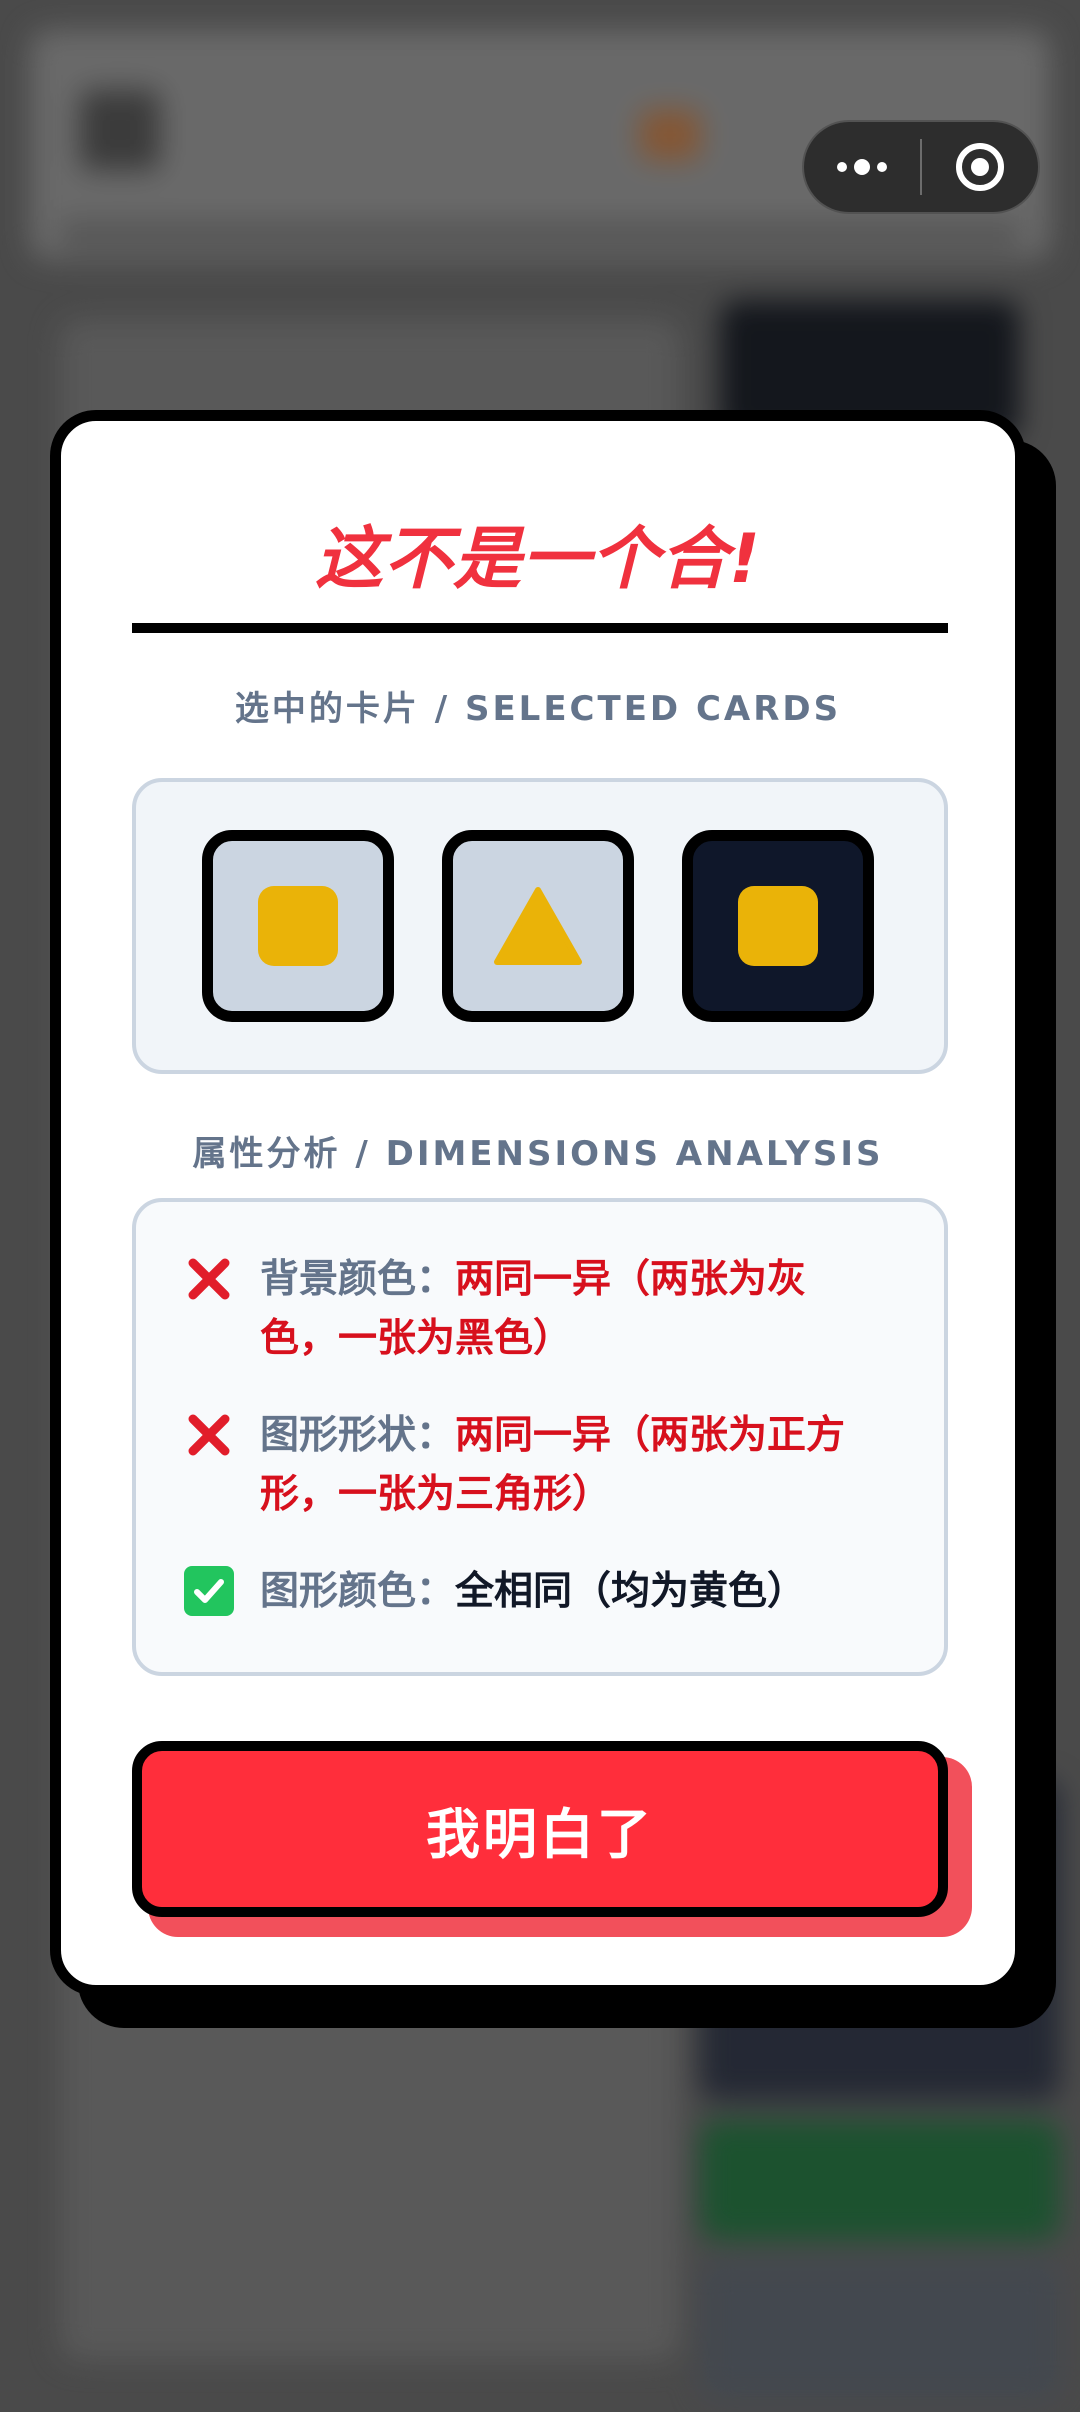  I want to click on selected-cards-panel, so click(540, 926).